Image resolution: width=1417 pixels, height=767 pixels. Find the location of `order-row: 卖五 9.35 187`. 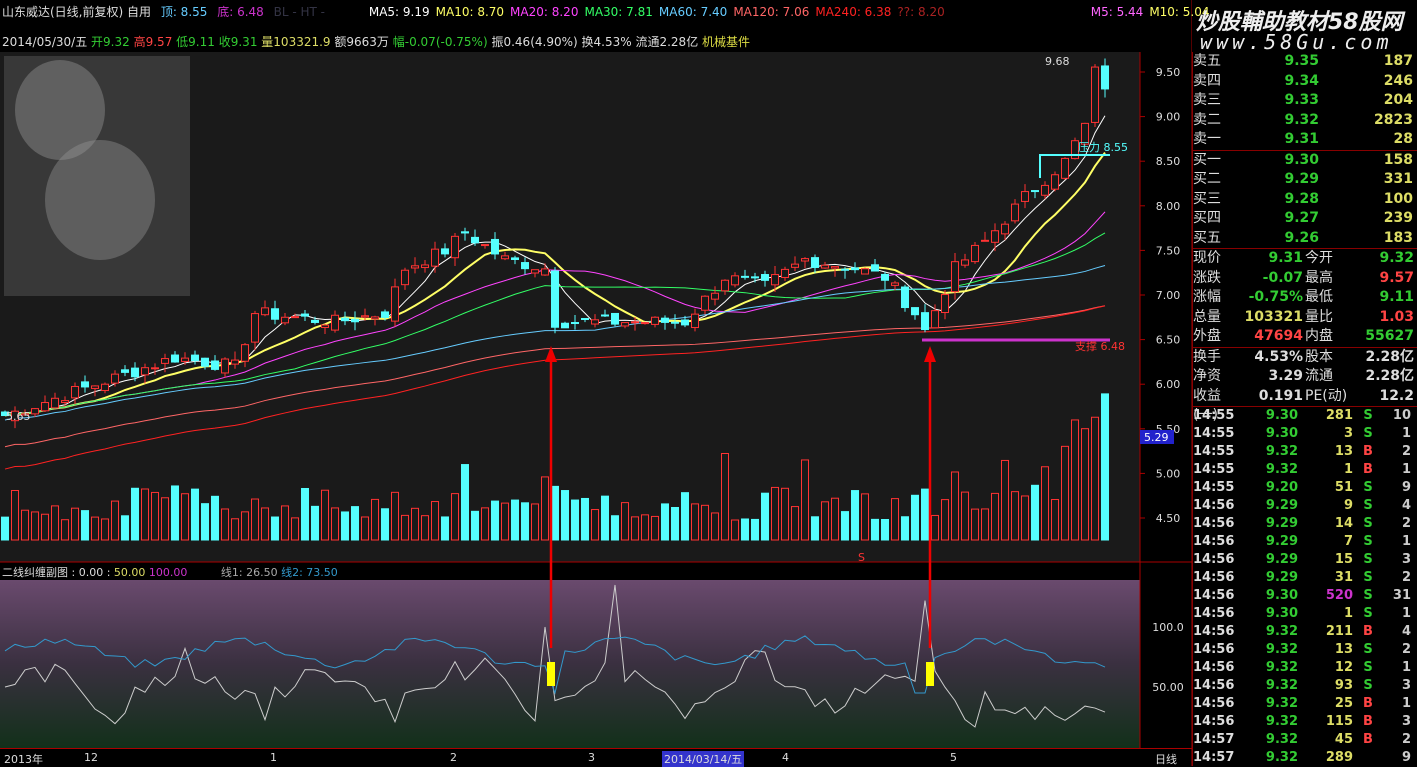

order-row: 卖五 9.35 187 is located at coordinates (1305, 62).